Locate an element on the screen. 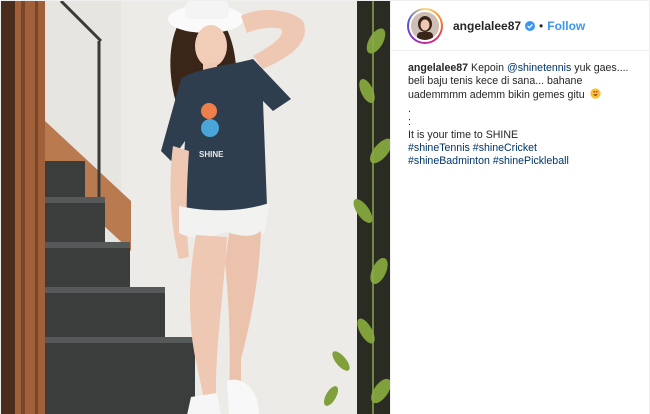 This screenshot has height=414, width=650. hashtag-link-shinetennis: #shineTennis is located at coordinates (439, 148).